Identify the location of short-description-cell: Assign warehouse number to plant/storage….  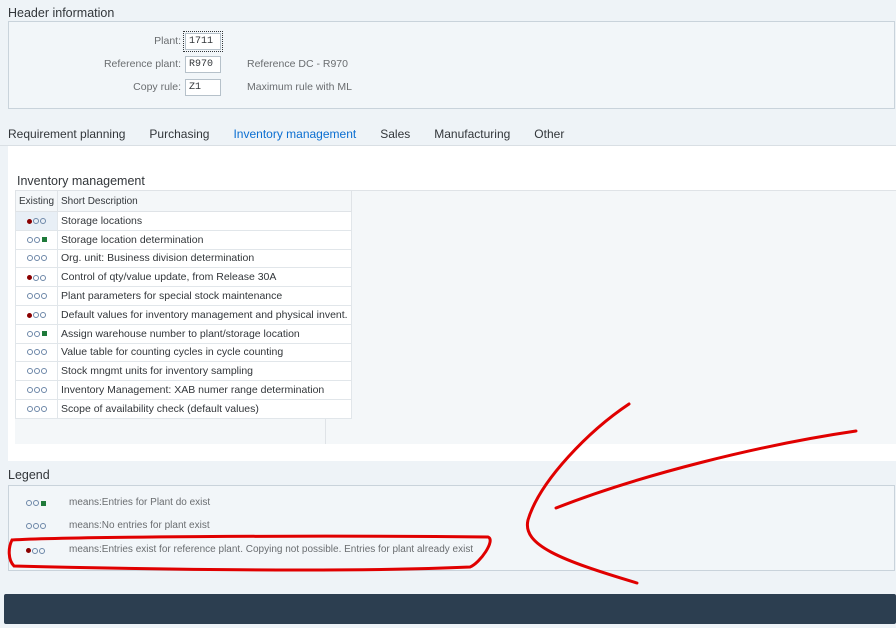
(204, 333).